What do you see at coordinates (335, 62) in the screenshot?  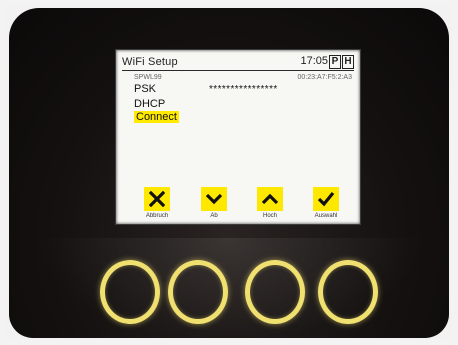 I see `indicator-p: P` at bounding box center [335, 62].